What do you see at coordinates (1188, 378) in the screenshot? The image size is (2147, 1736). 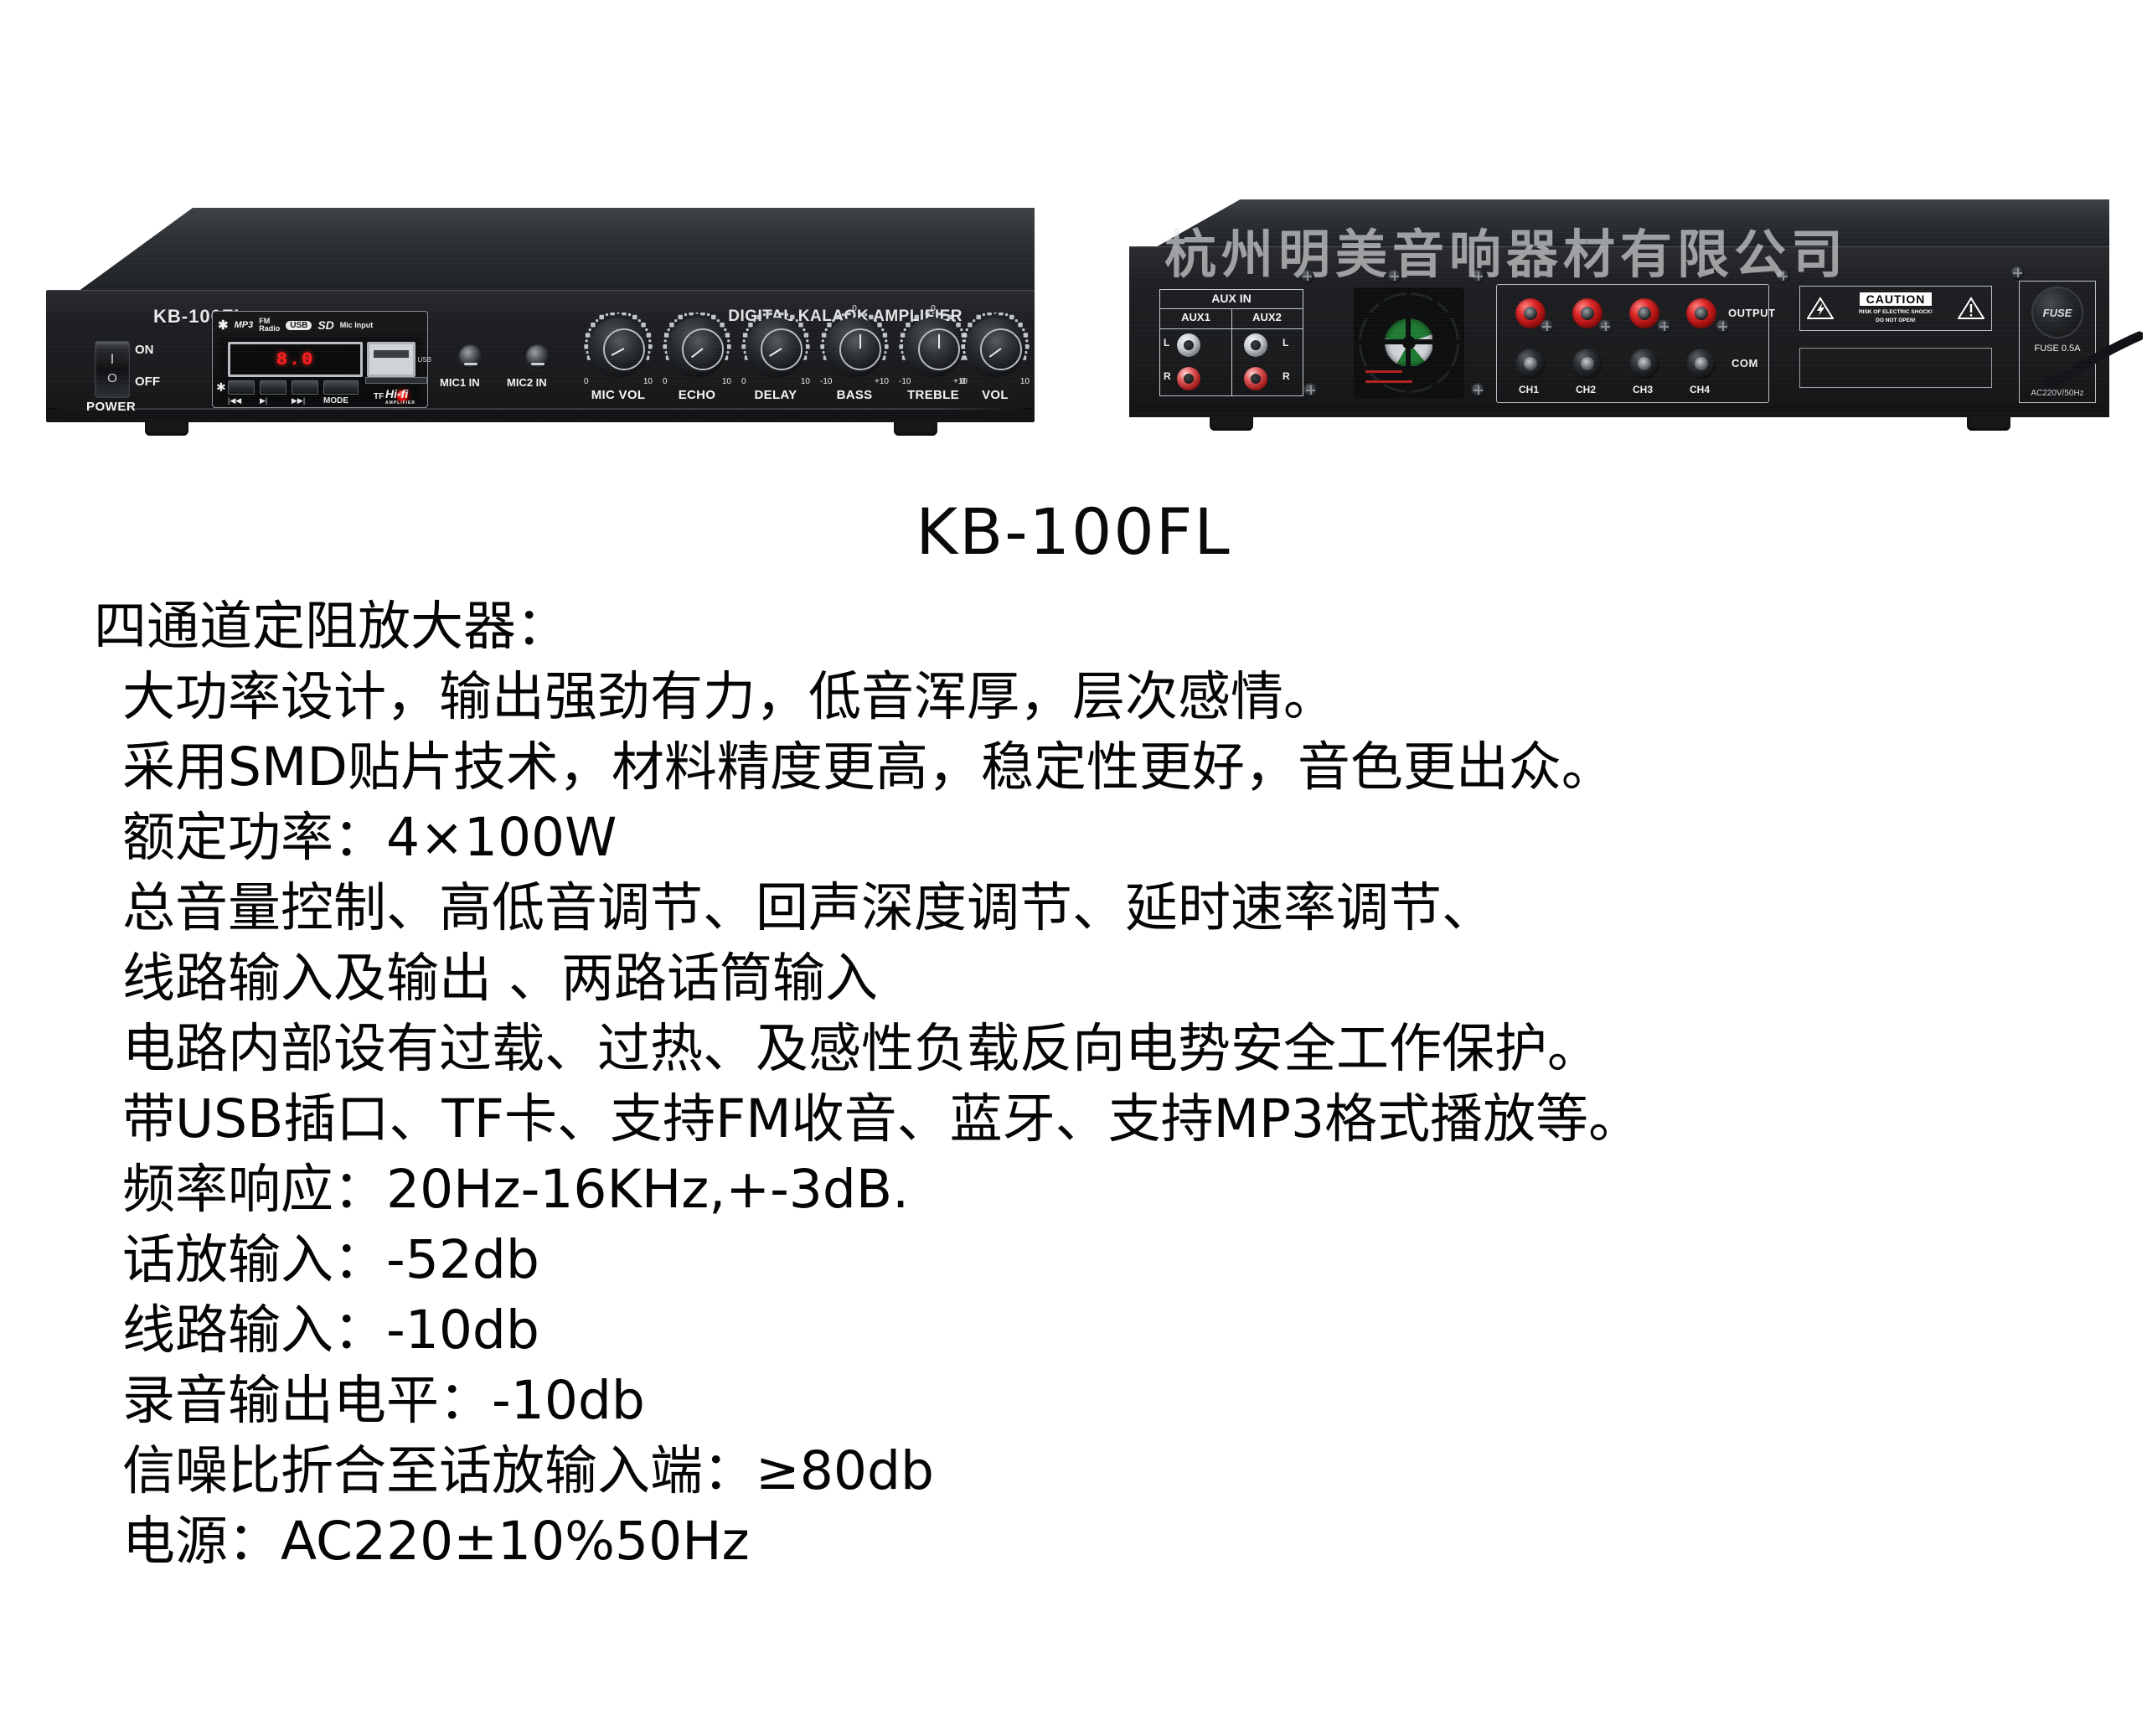 I see `aux1-right-rca-jack` at bounding box center [1188, 378].